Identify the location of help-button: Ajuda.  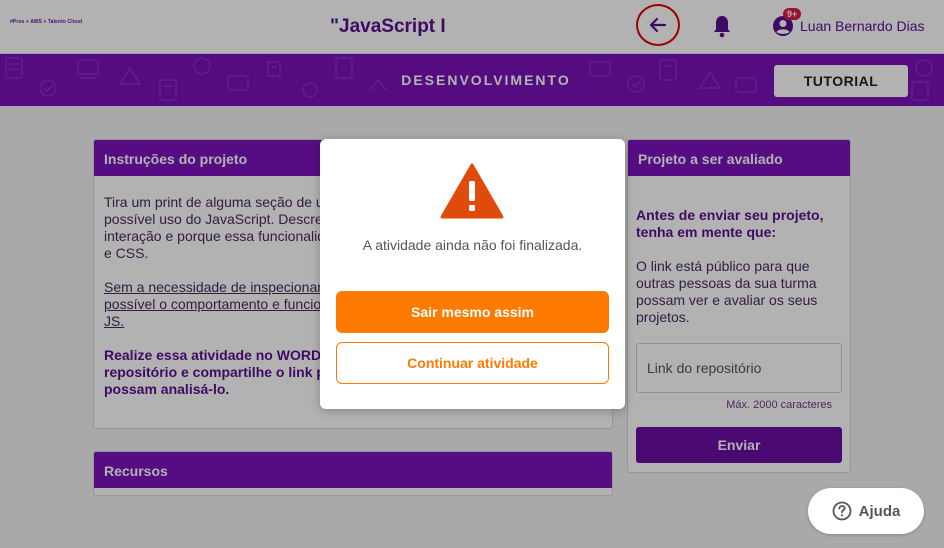
(866, 511).